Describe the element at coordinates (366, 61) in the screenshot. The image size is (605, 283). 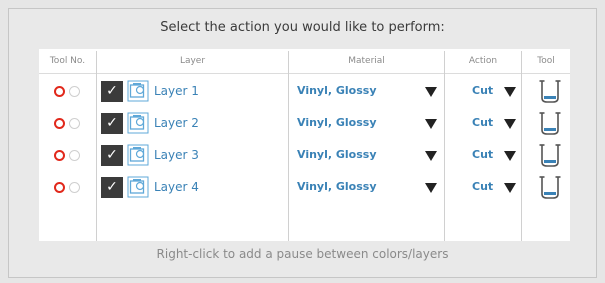
I see `header-material: Material` at that location.